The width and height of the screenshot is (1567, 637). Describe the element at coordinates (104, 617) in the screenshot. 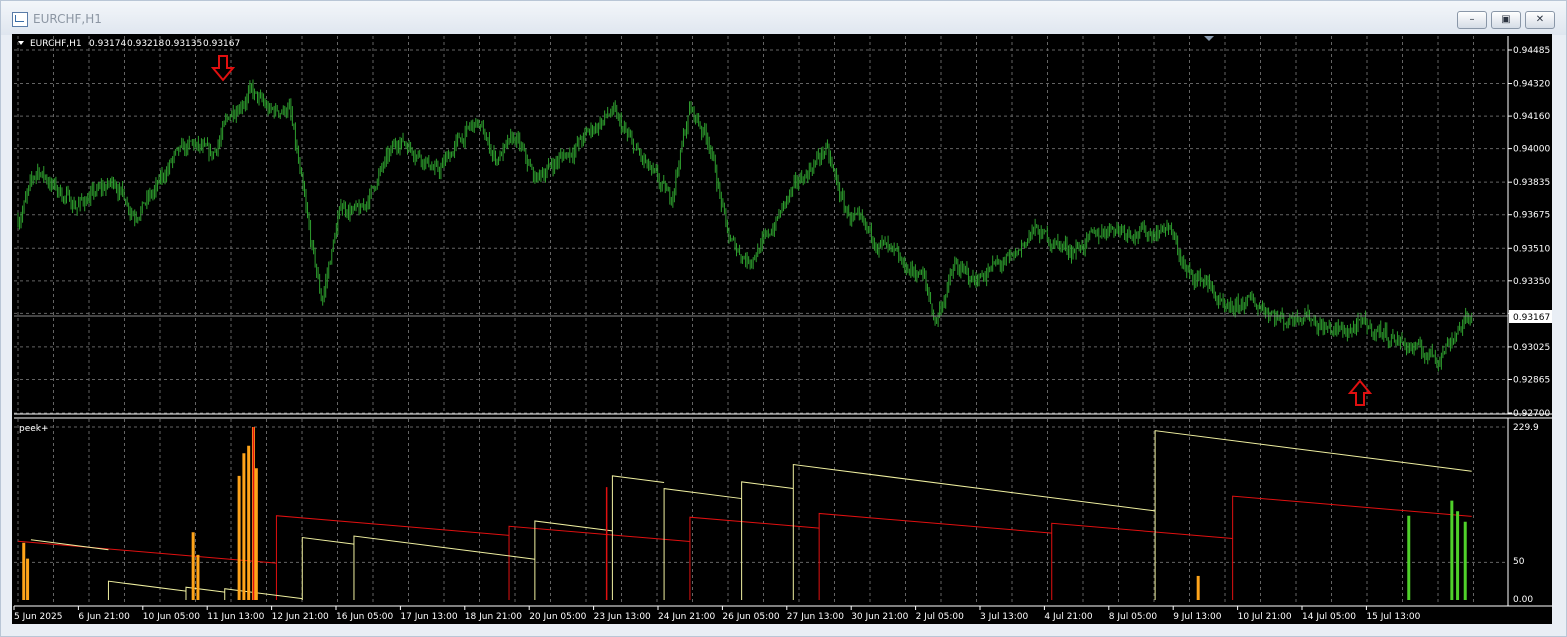

I see `time-tick-label: 6 Jun 21:00` at that location.